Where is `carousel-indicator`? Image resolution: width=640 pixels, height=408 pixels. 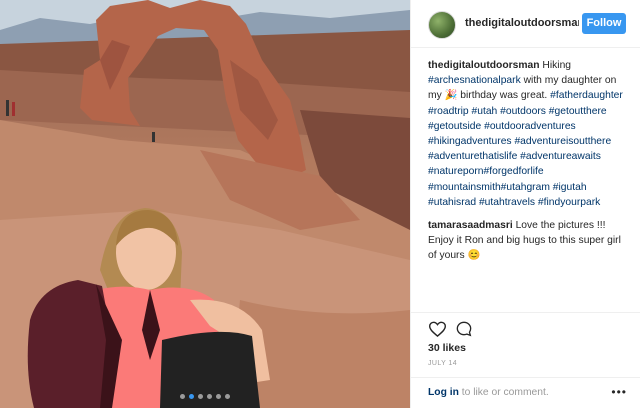 carousel-indicator is located at coordinates (205, 396).